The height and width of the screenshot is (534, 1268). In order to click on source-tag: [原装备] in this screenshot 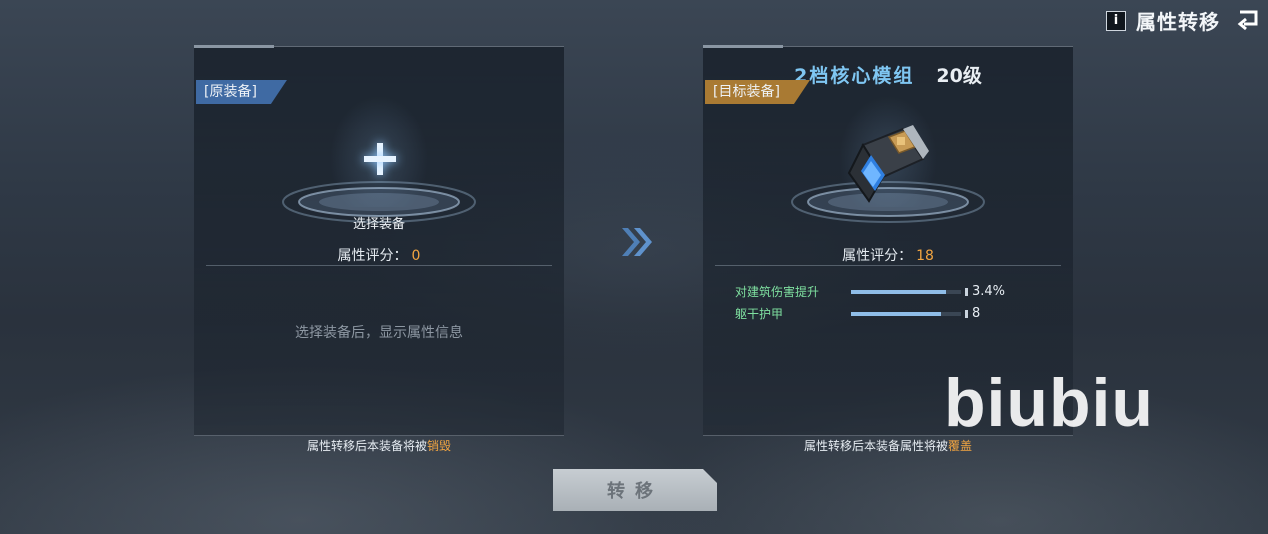, I will do `click(241, 92)`.